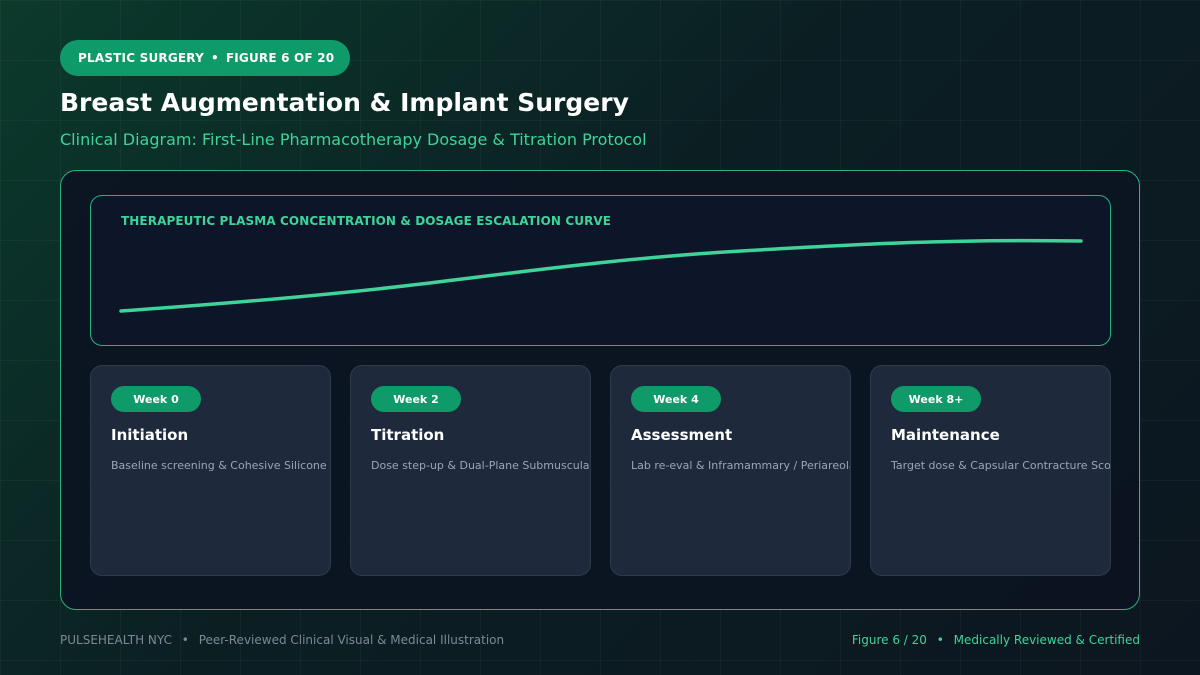 The height and width of the screenshot is (675, 1200). Describe the element at coordinates (676, 399) in the screenshot. I see `week-pill: Week 4` at that location.